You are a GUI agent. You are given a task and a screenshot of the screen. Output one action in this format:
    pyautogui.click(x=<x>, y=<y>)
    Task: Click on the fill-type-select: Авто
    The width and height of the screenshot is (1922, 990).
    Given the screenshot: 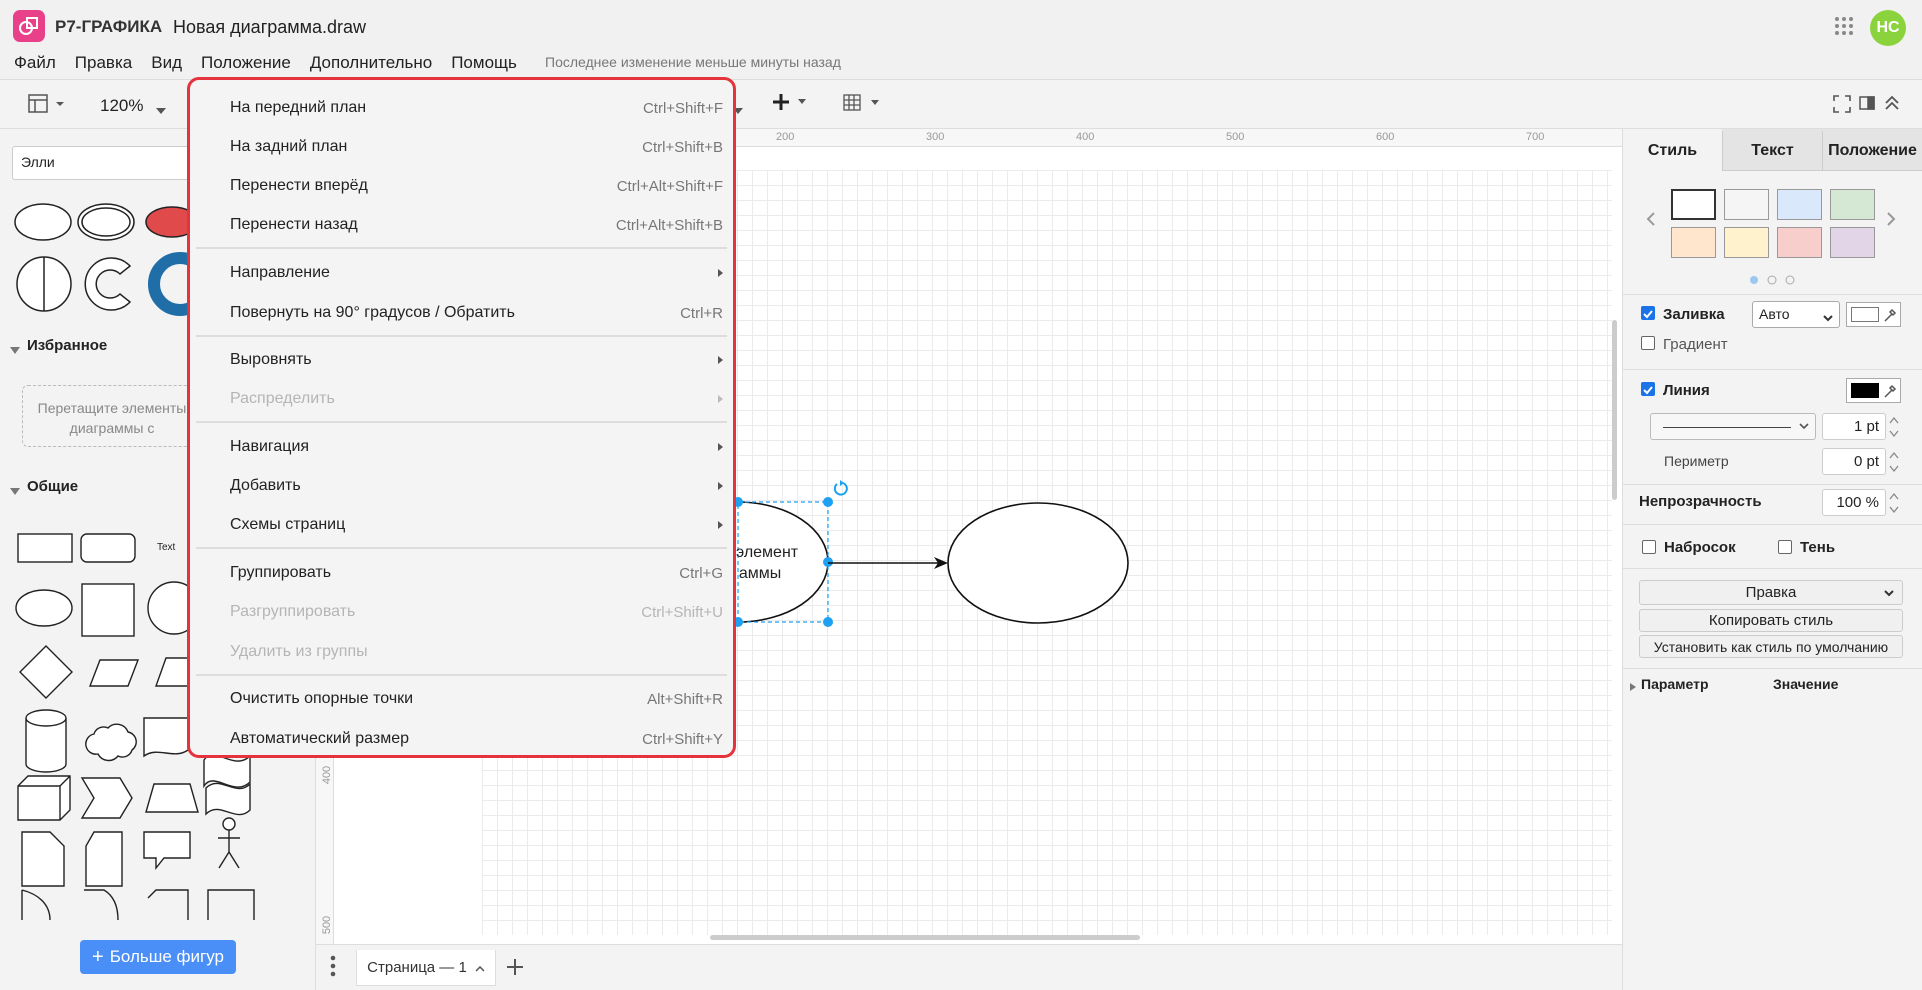 What is the action you would take?
    pyautogui.click(x=1796, y=314)
    